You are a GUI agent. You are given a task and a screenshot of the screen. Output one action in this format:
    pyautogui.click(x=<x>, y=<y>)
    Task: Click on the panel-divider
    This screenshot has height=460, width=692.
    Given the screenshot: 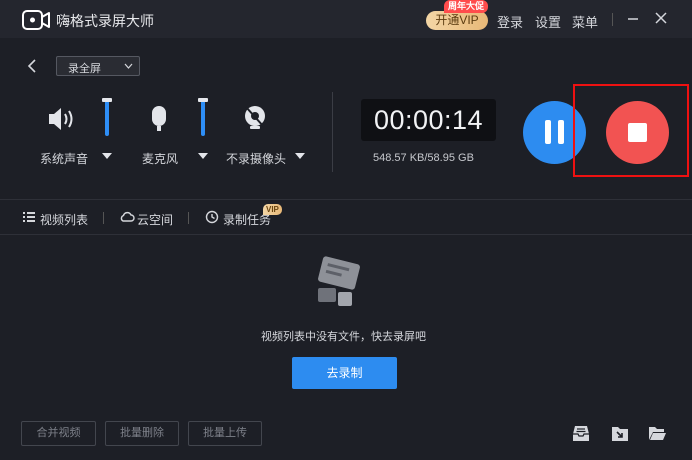 What is the action you would take?
    pyautogui.click(x=332, y=132)
    